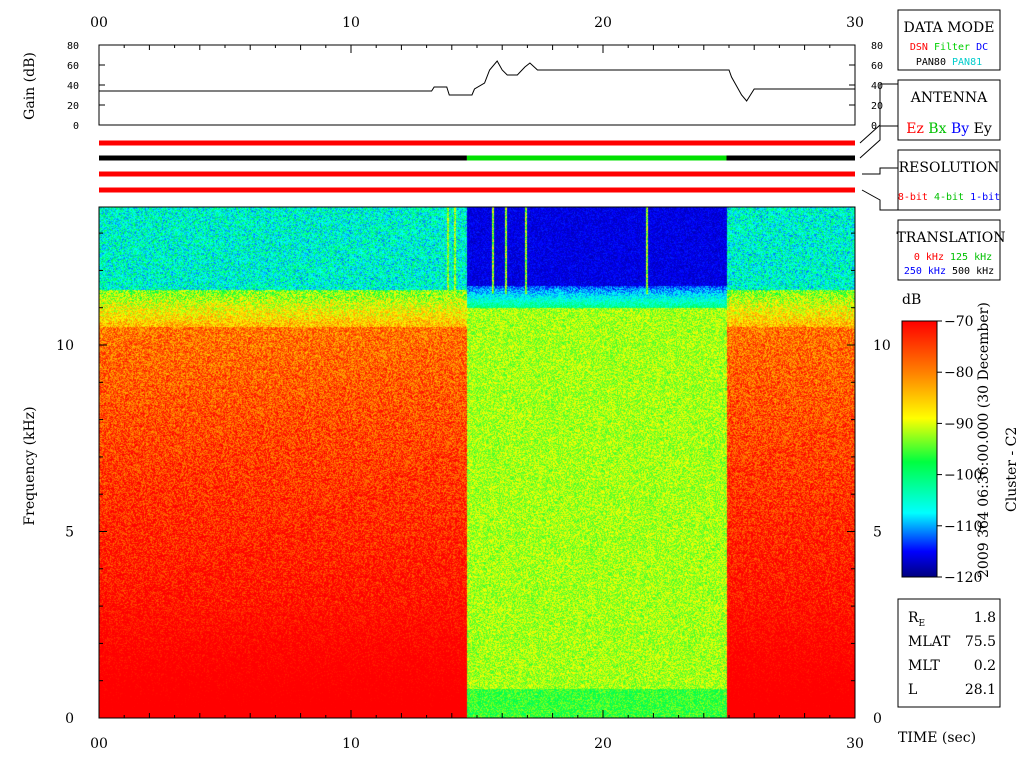 The height and width of the screenshot is (768, 1024). Describe the element at coordinates (99, 23) in the screenshot. I see `top-x-tick-label: 00` at that location.